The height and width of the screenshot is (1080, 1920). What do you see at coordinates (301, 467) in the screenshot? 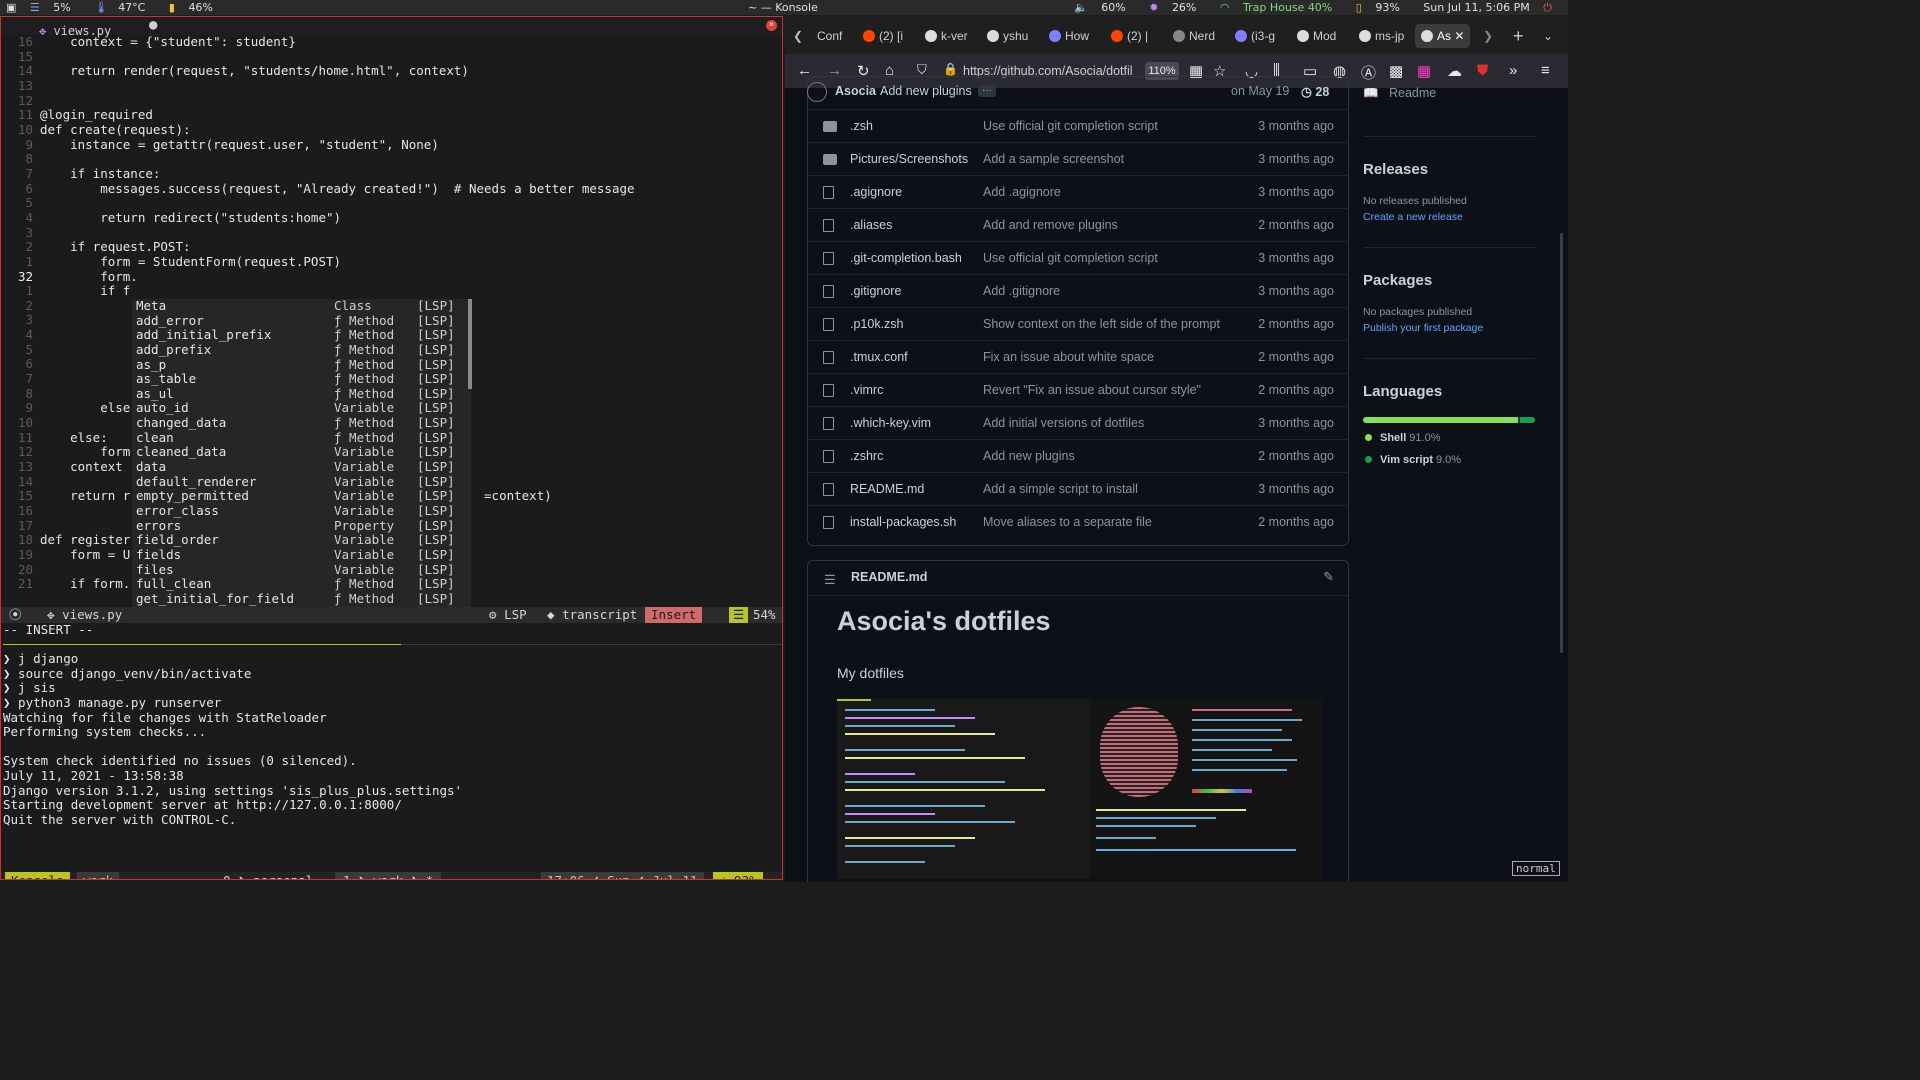
I see `completion-item: data Variable [LSP]` at bounding box center [301, 467].